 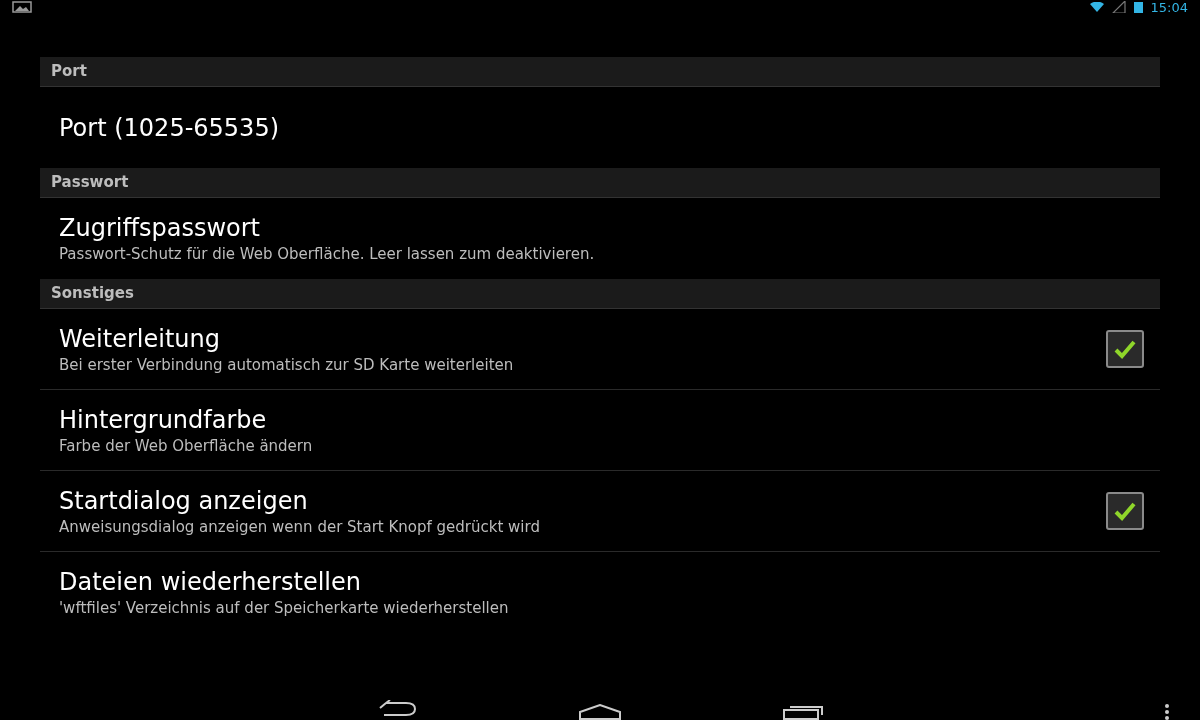 What do you see at coordinates (184, 500) in the screenshot?
I see `preference-title: Startdialog anzeigen` at bounding box center [184, 500].